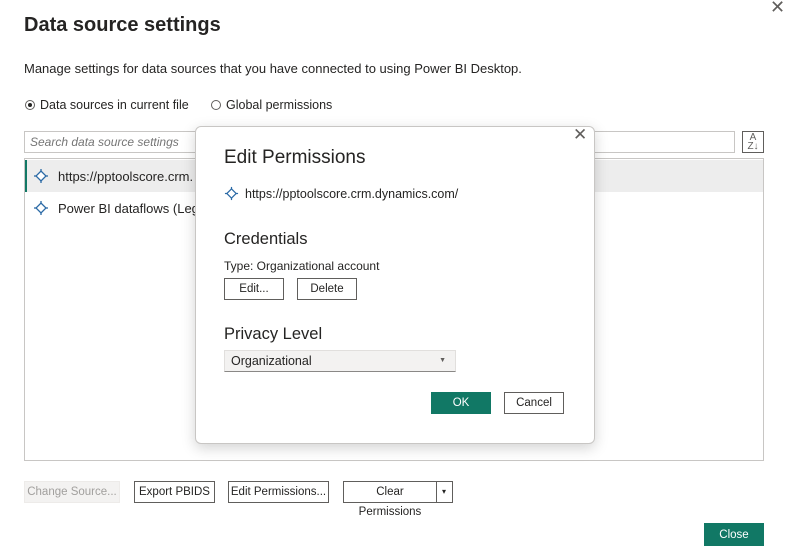 The height and width of the screenshot is (557, 785). What do you see at coordinates (352, 193) in the screenshot?
I see `modal-url-label: https://pptoolscore.crm.dynamics.com/` at bounding box center [352, 193].